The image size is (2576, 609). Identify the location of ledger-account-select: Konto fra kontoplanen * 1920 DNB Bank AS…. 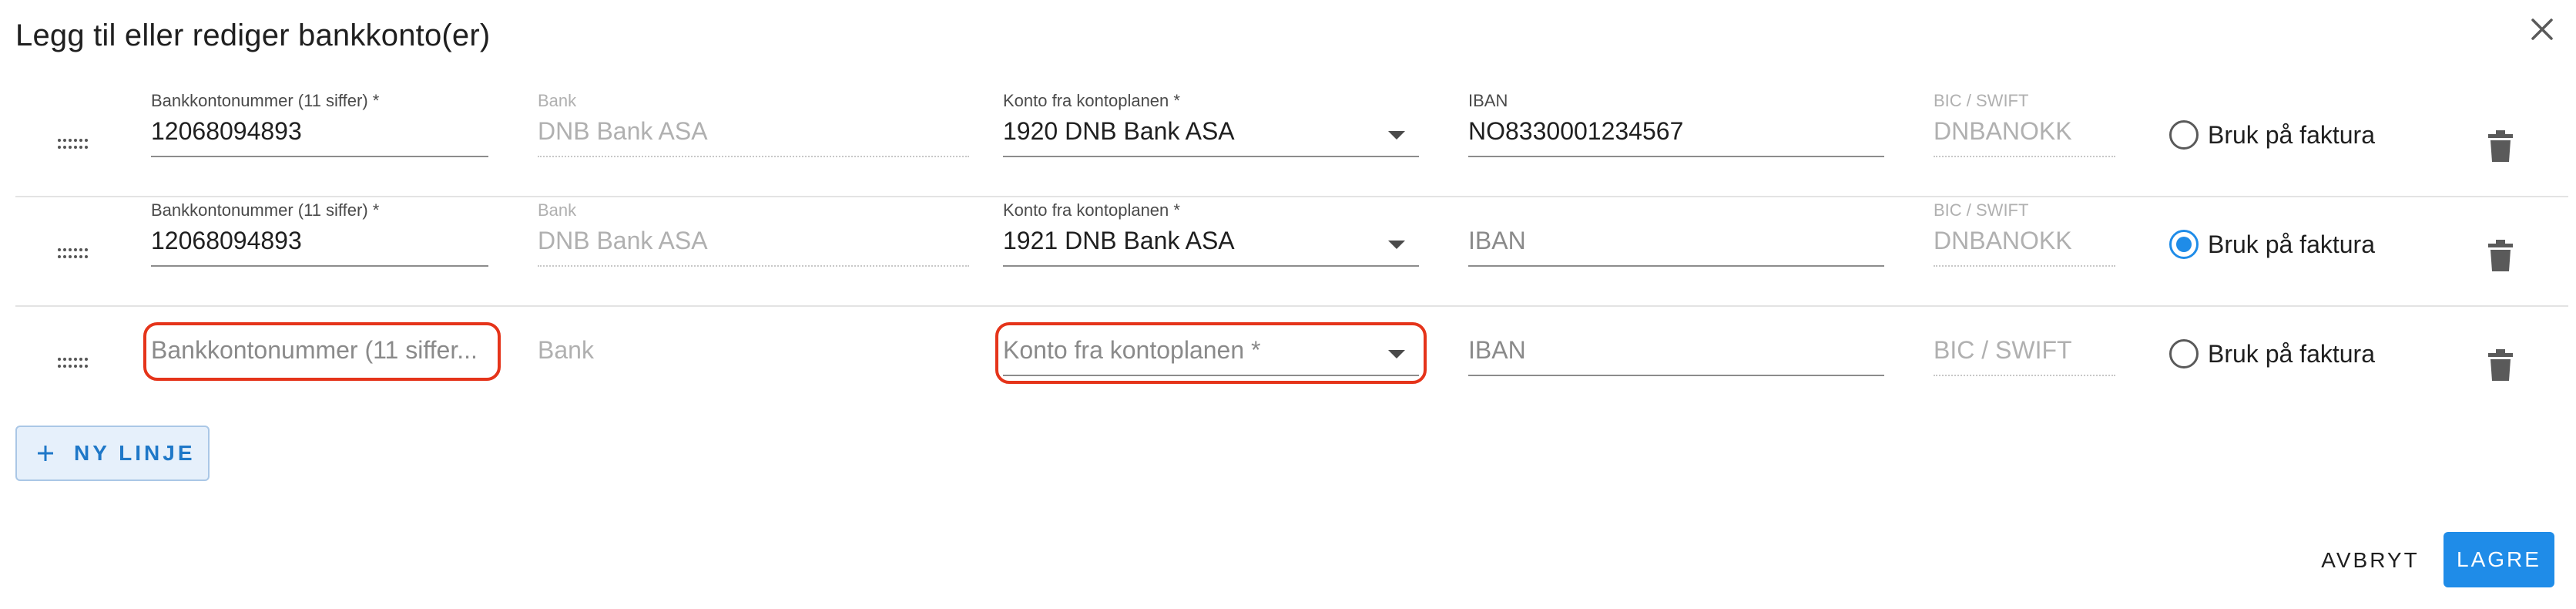
(1211, 125).